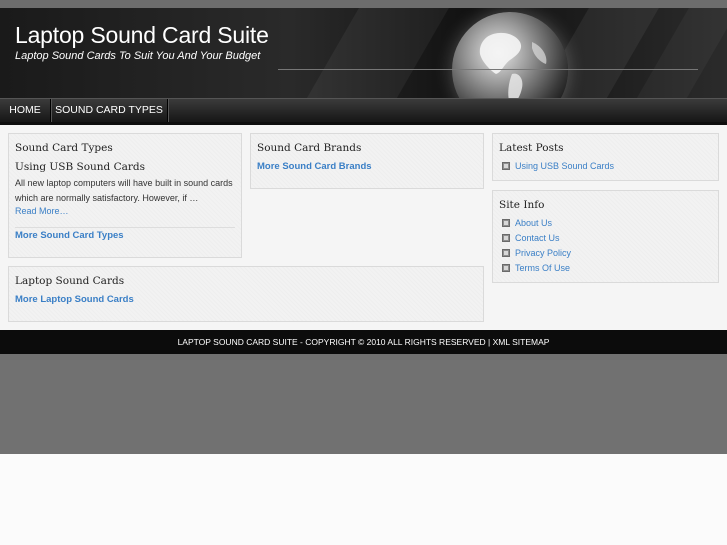  Describe the element at coordinates (64, 148) in the screenshot. I see `panel-heading: Sound Card Types` at that location.